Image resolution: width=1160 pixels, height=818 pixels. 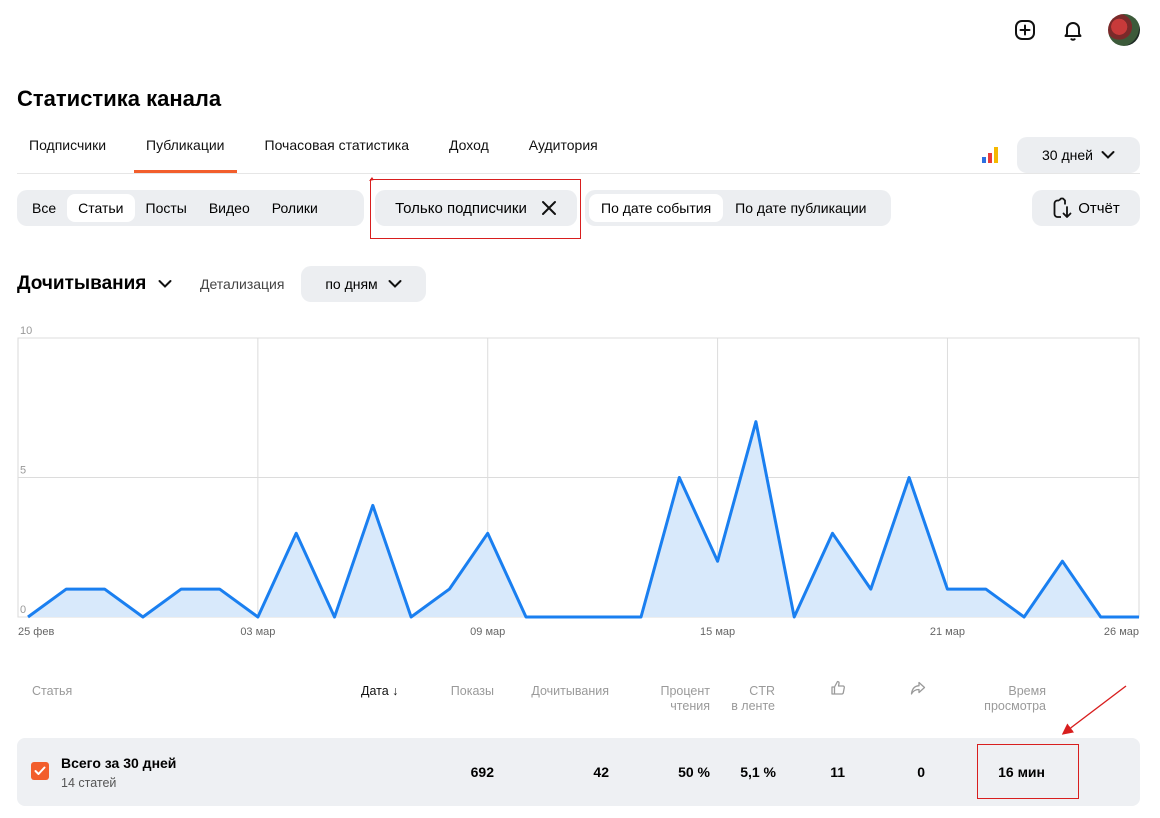 I want to click on summary-reads: 42, so click(x=601, y=772).